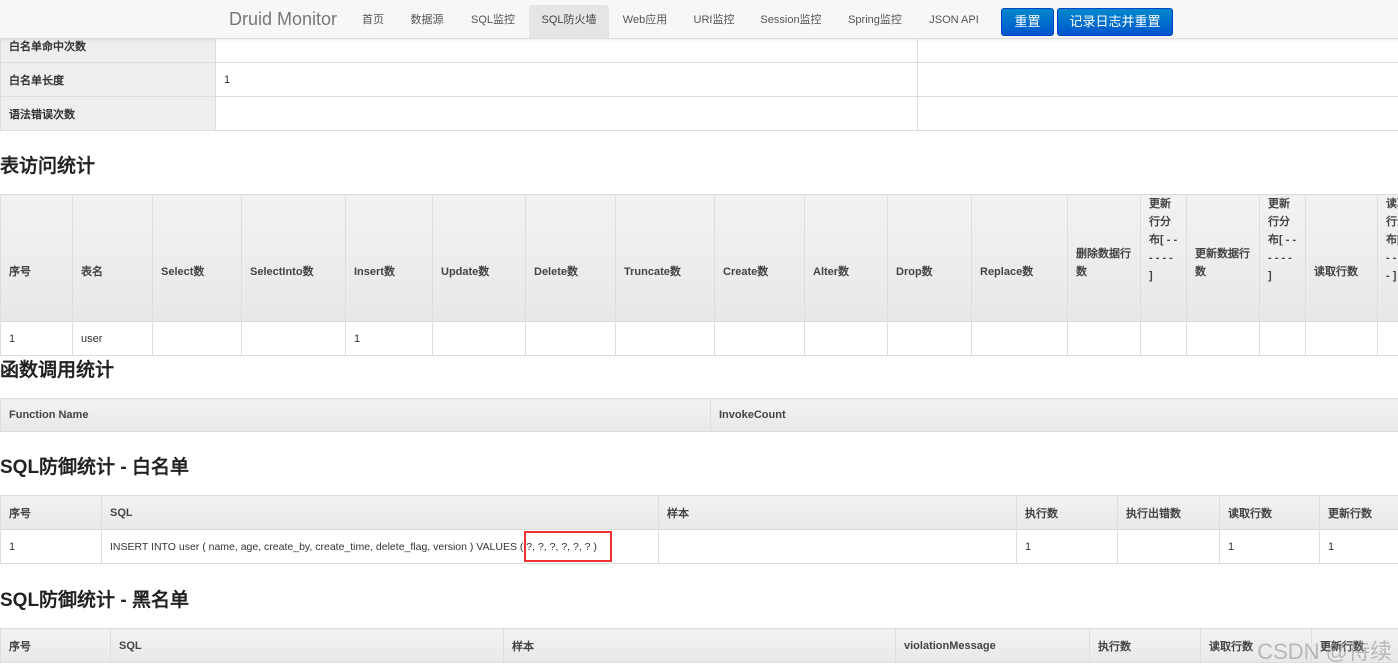 Image resolution: width=1398 pixels, height=672 pixels. I want to click on col-header: Drop数, so click(929, 258).